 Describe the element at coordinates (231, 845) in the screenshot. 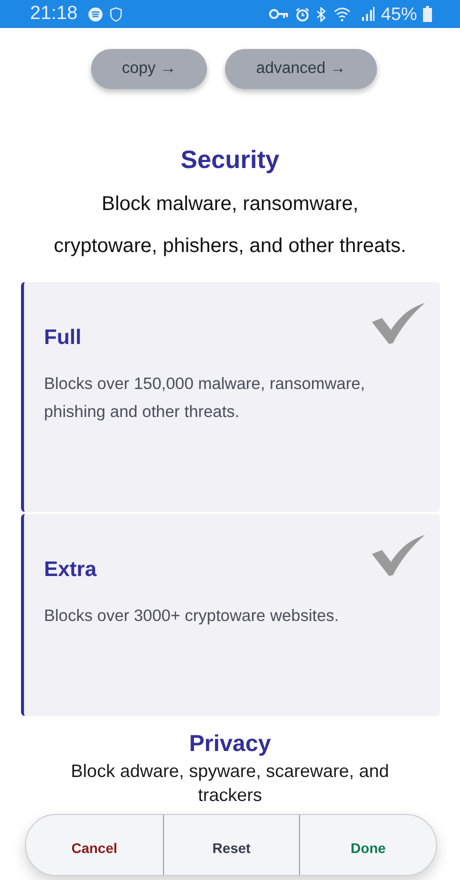

I see `reset-button: Reset` at that location.